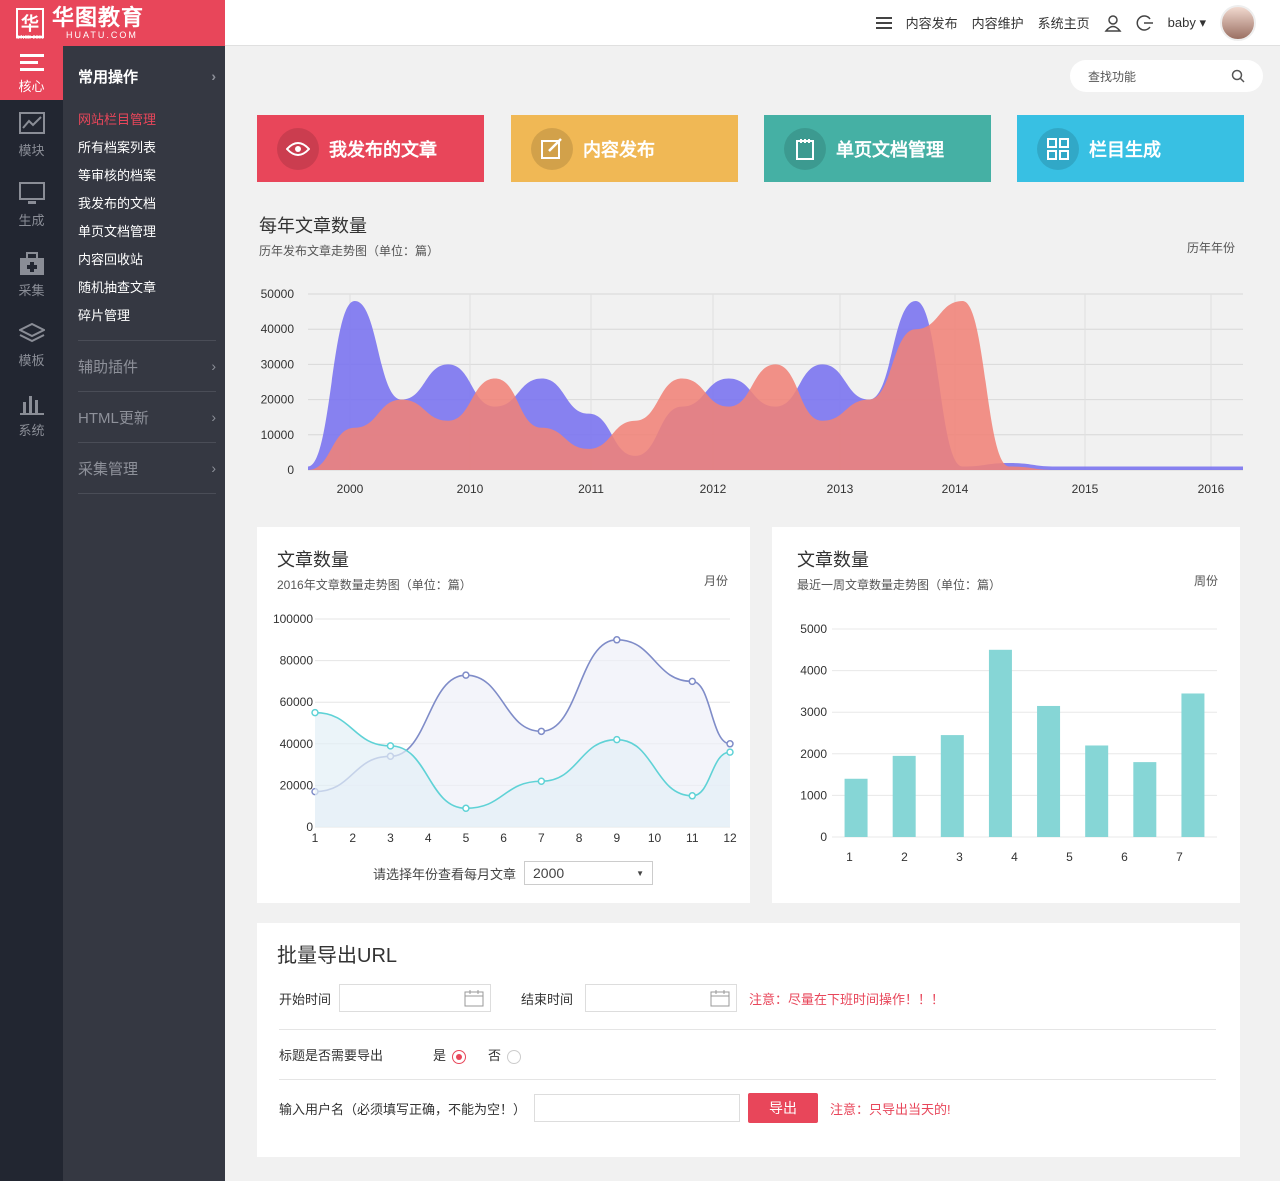  Describe the element at coordinates (147, 260) in the screenshot. I see `submenu-item: 内容回收站` at that location.